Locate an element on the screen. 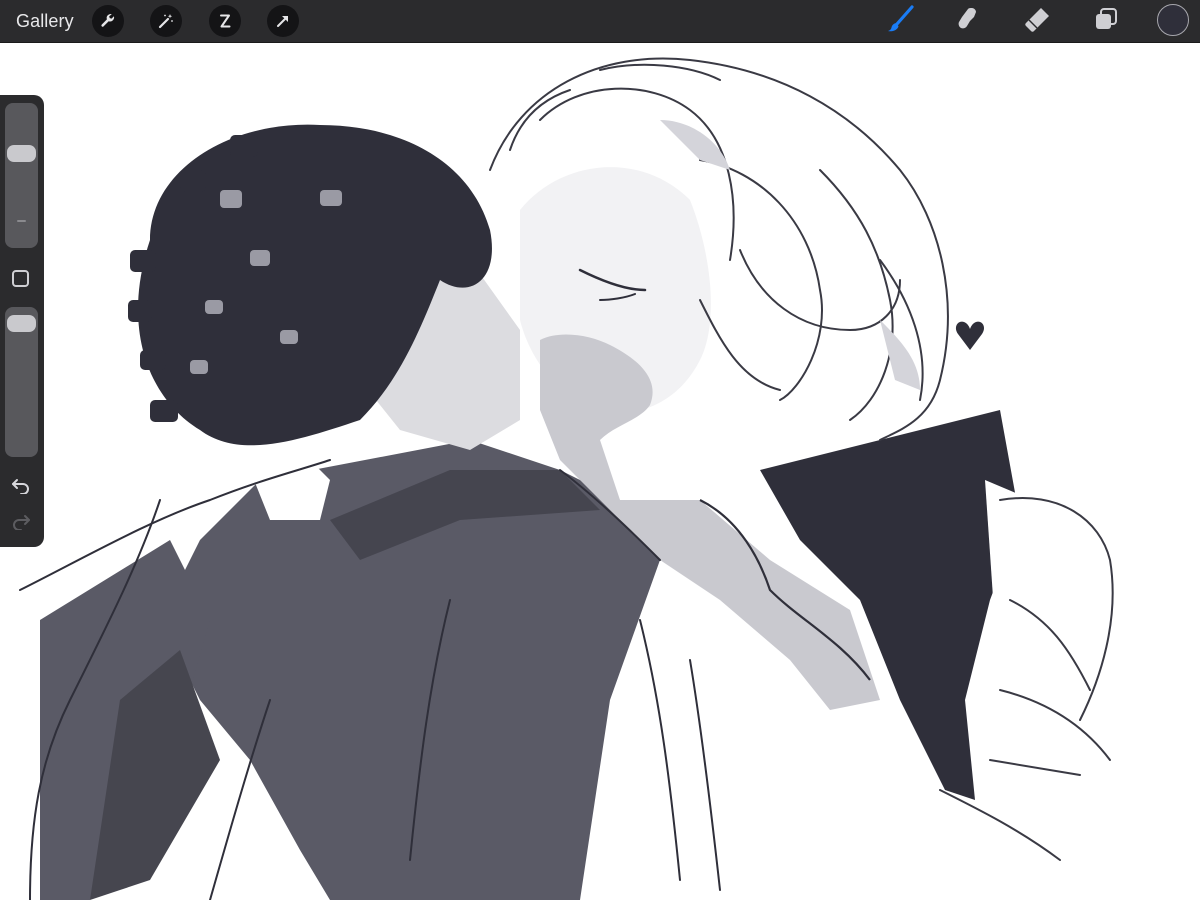  layers-button is located at coordinates (1106, 21).